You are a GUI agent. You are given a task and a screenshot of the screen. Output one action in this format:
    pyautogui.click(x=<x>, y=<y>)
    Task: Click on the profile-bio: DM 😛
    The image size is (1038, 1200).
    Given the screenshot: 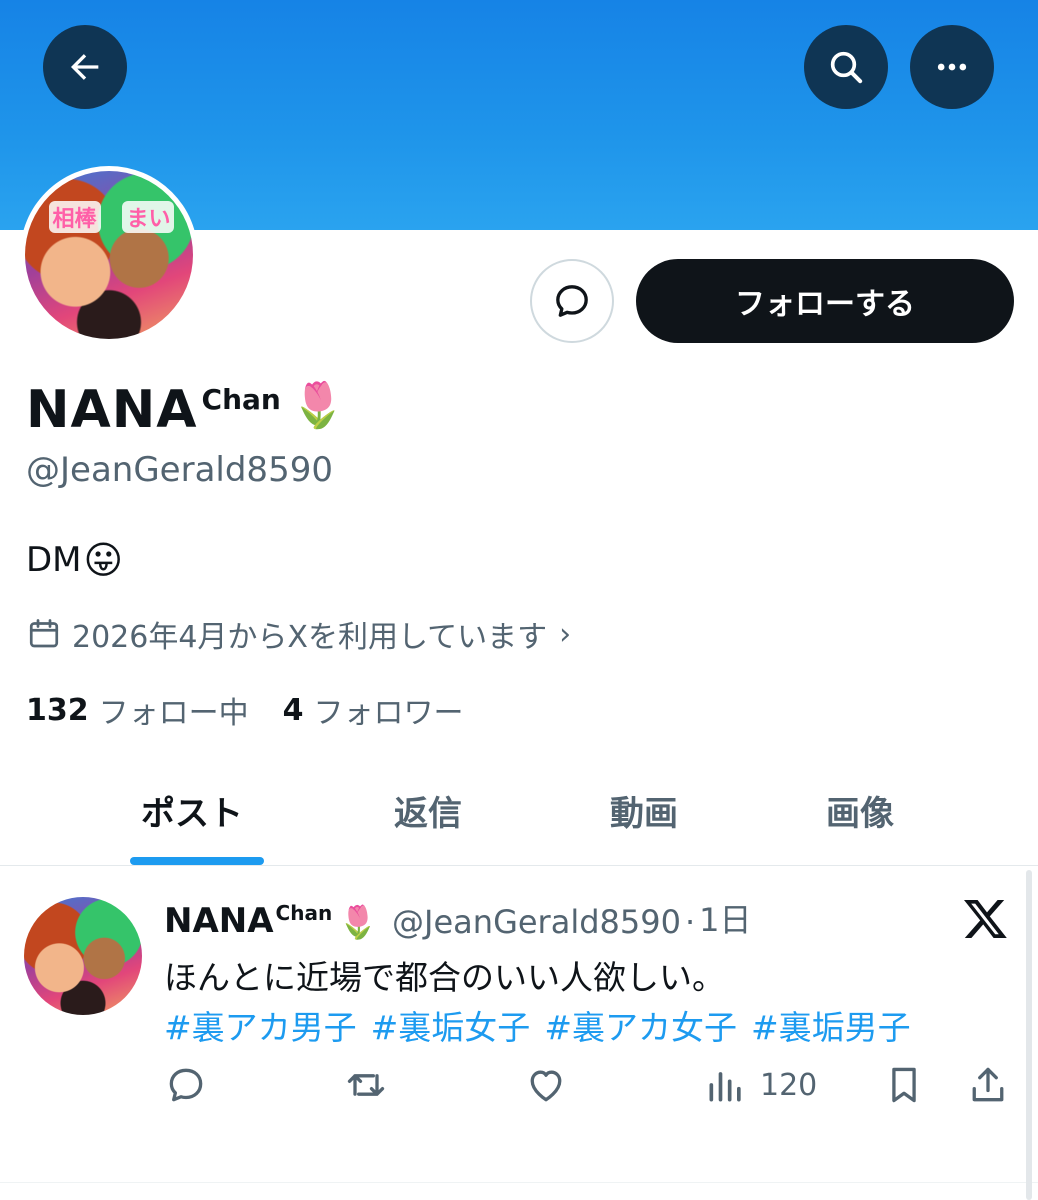 What is the action you would take?
    pyautogui.click(x=74, y=560)
    